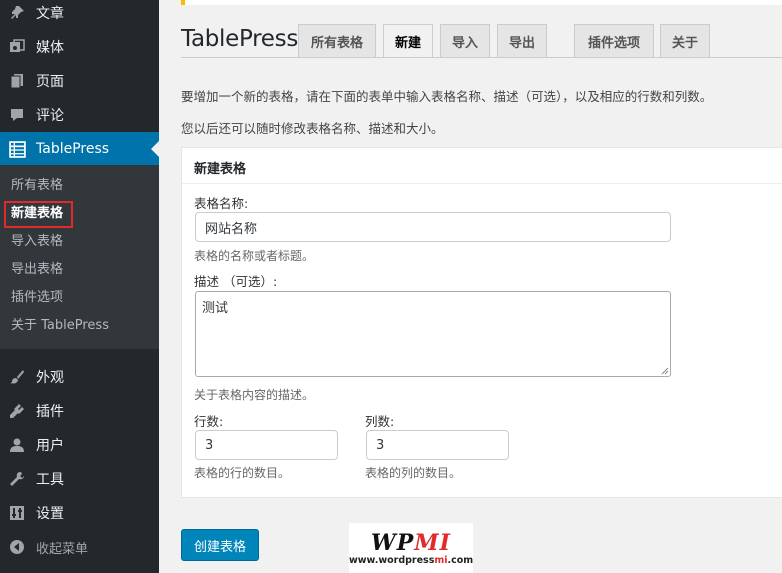  What do you see at coordinates (17, 81) in the screenshot?
I see `page-icon` at bounding box center [17, 81].